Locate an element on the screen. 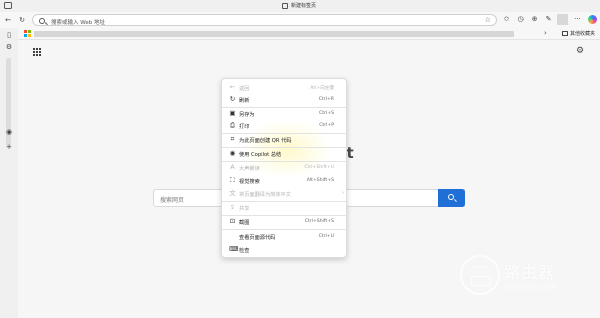 This screenshot has width=600, height=318. avatar is located at coordinates (562, 19).